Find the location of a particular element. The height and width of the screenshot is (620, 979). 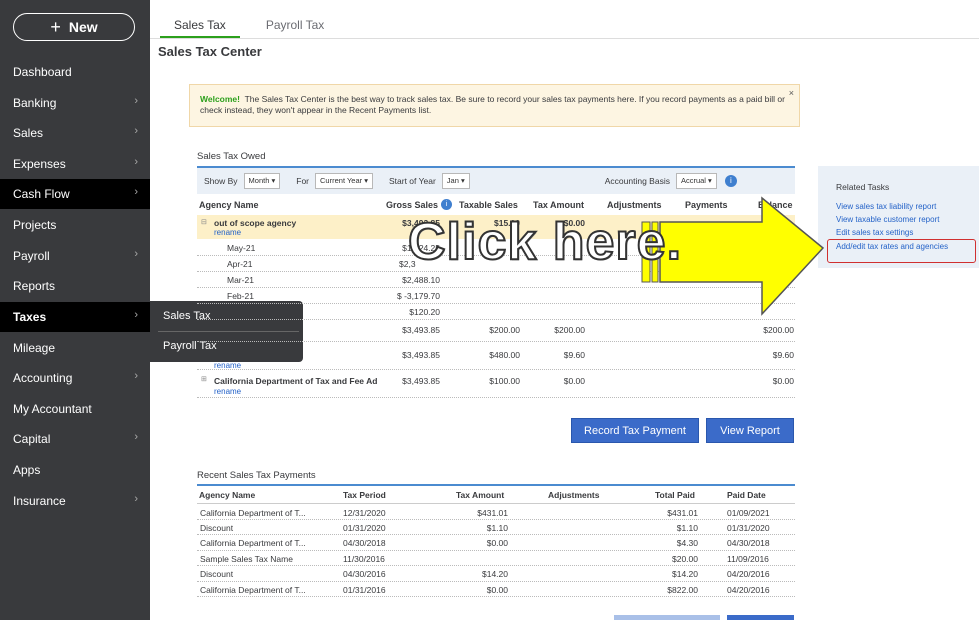

tab-bar: Sales Tax Payroll Tax is located at coordinates (255, 26).